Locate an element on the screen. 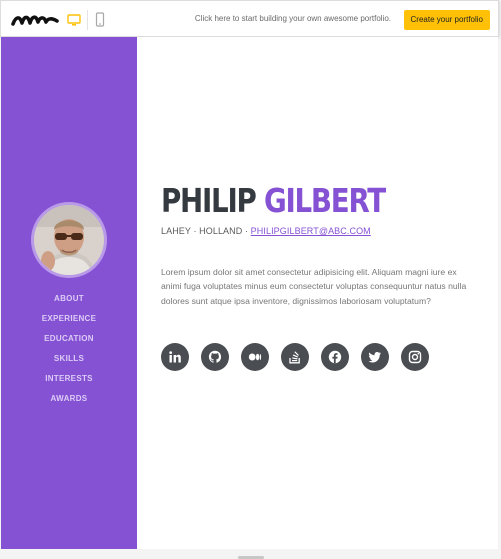 This screenshot has height=559, width=501. brush-stroke-logo-icon is located at coordinates (35, 20).